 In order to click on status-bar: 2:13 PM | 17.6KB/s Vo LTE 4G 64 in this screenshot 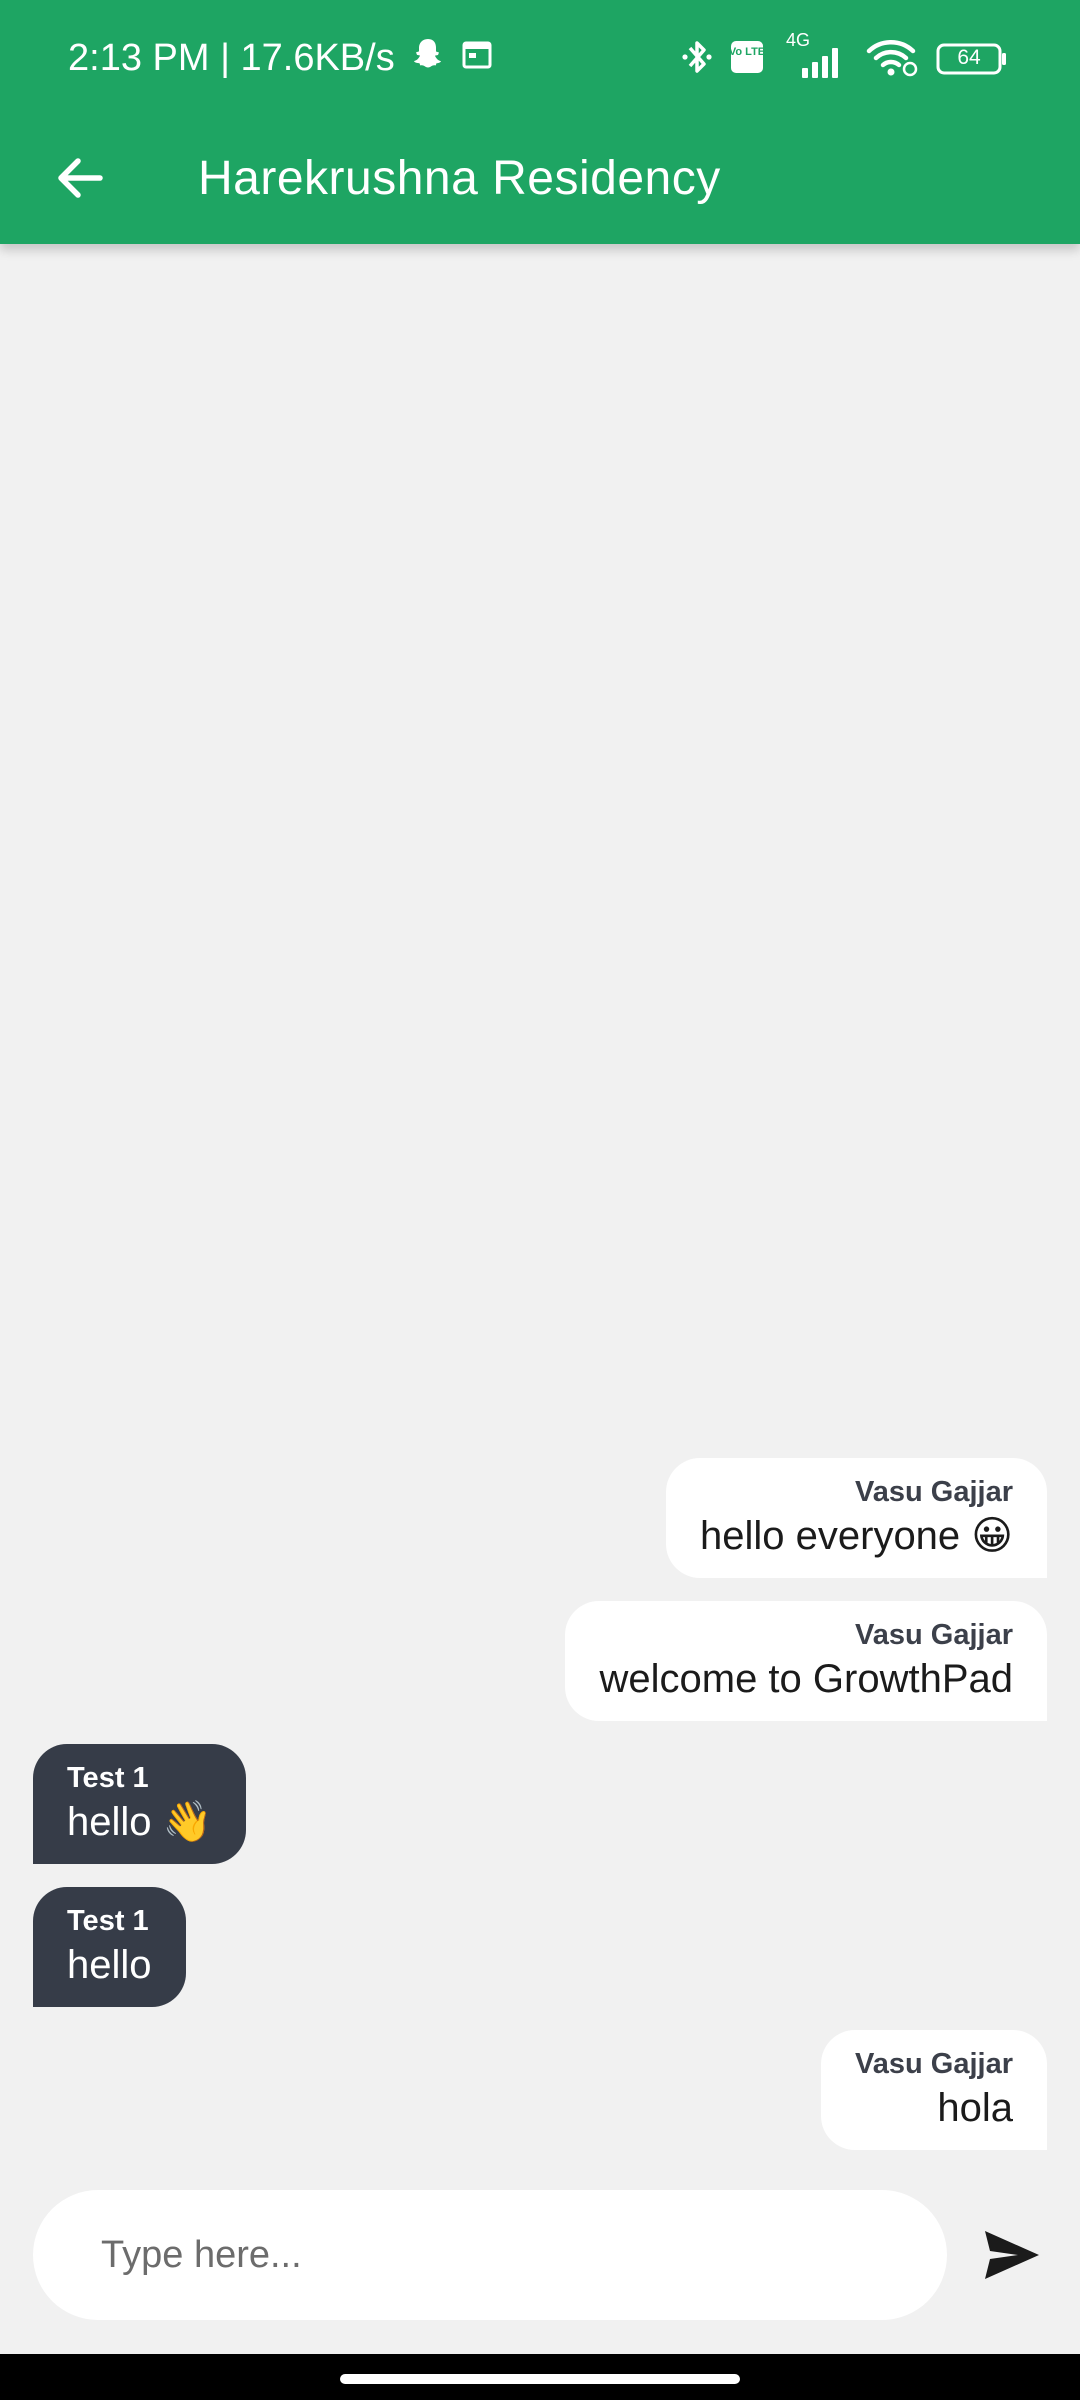, I will do `click(540, 58)`.